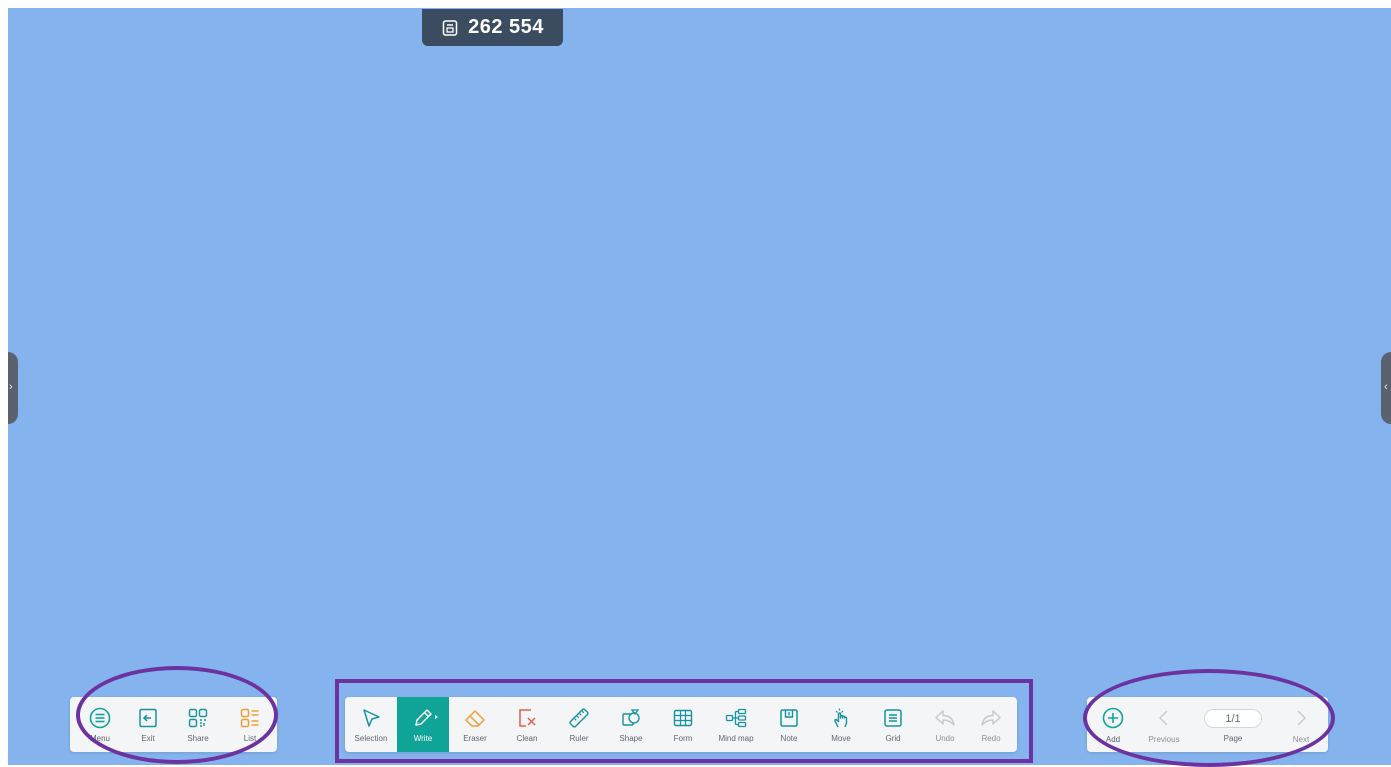  I want to click on right-handle-glyph: ‹, so click(1386, 387).